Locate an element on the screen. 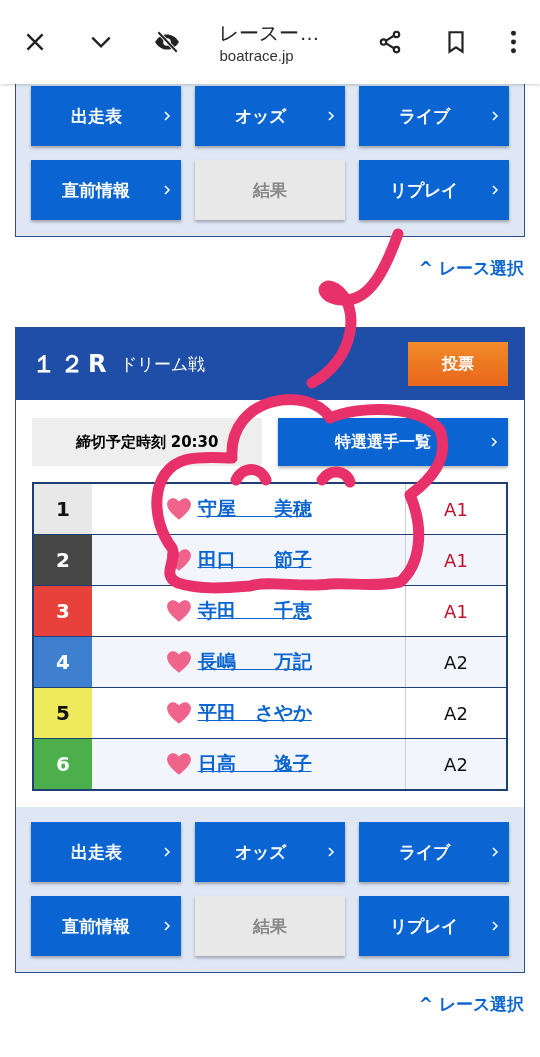 This screenshot has height=1057, width=540. racer-list-button: 特選選手一覧 is located at coordinates (393, 442).